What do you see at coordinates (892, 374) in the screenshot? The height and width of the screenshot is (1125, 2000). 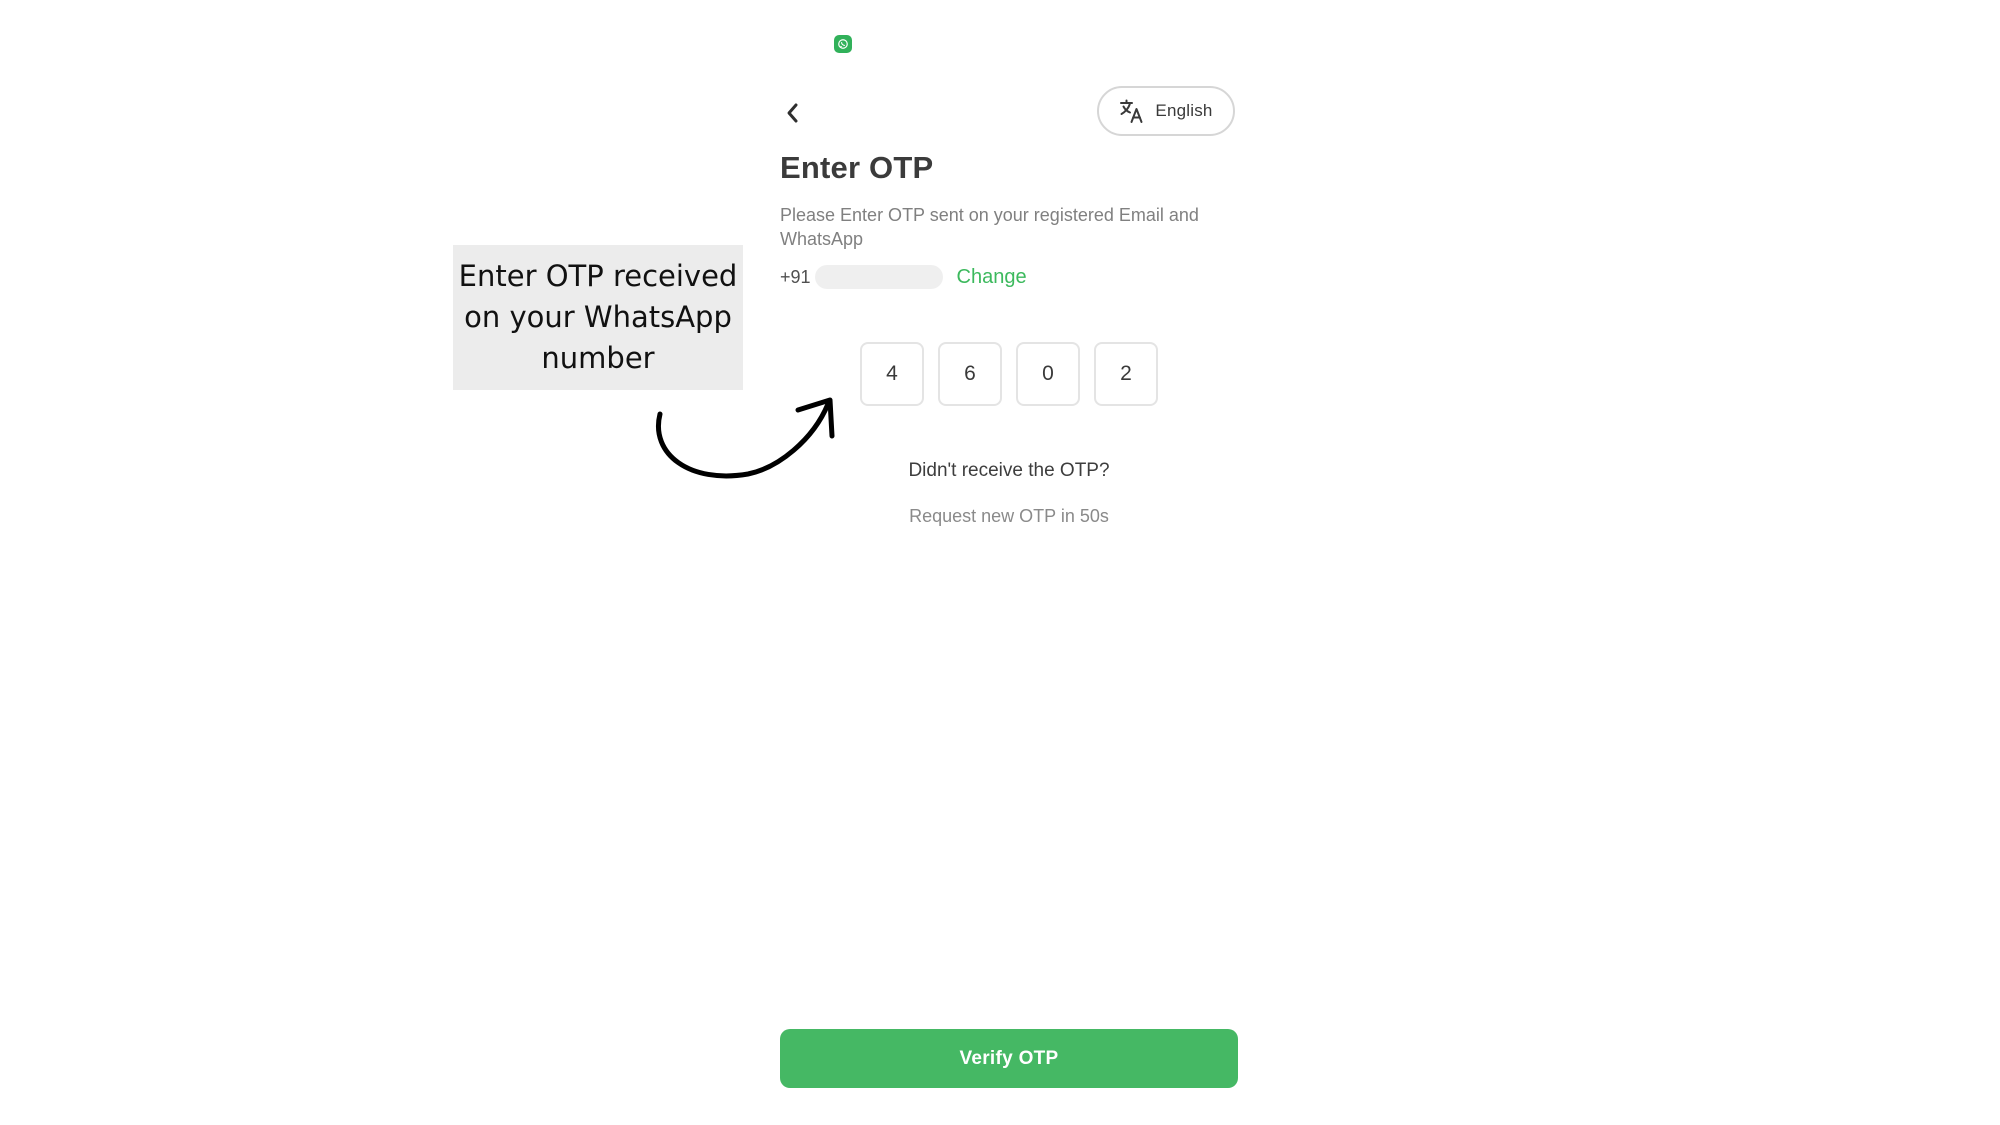 I see `otp-digit-1: 4` at bounding box center [892, 374].